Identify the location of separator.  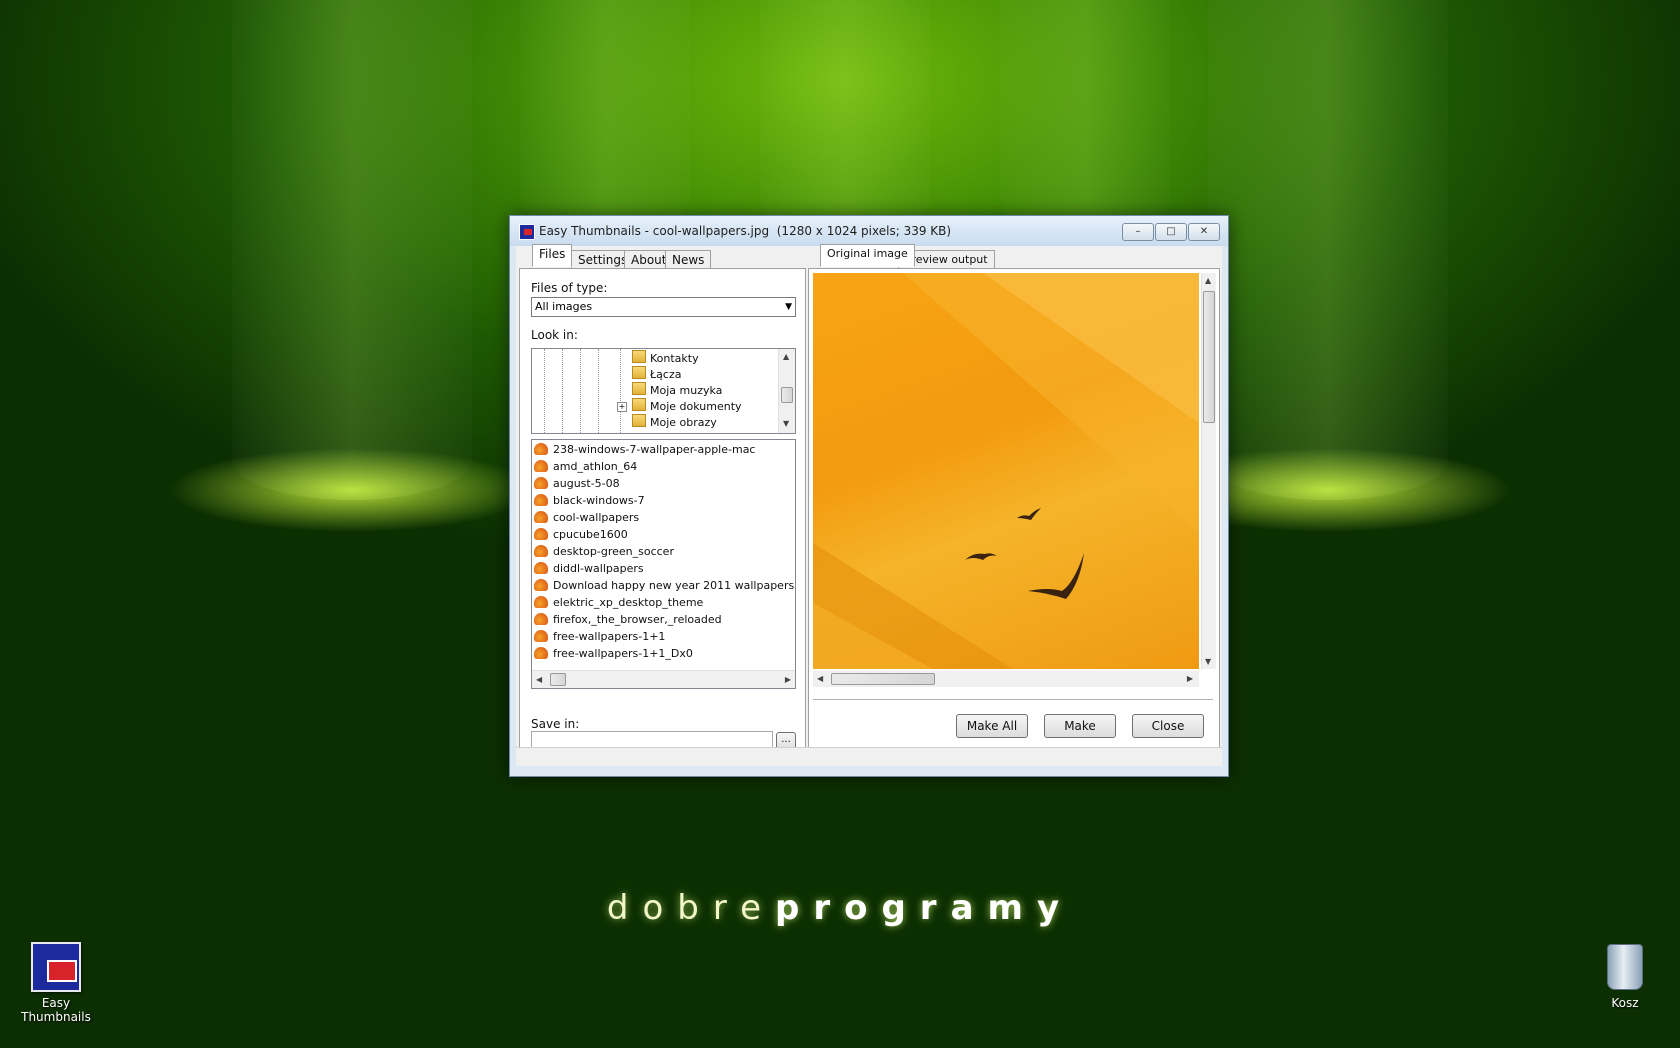
(1013, 699).